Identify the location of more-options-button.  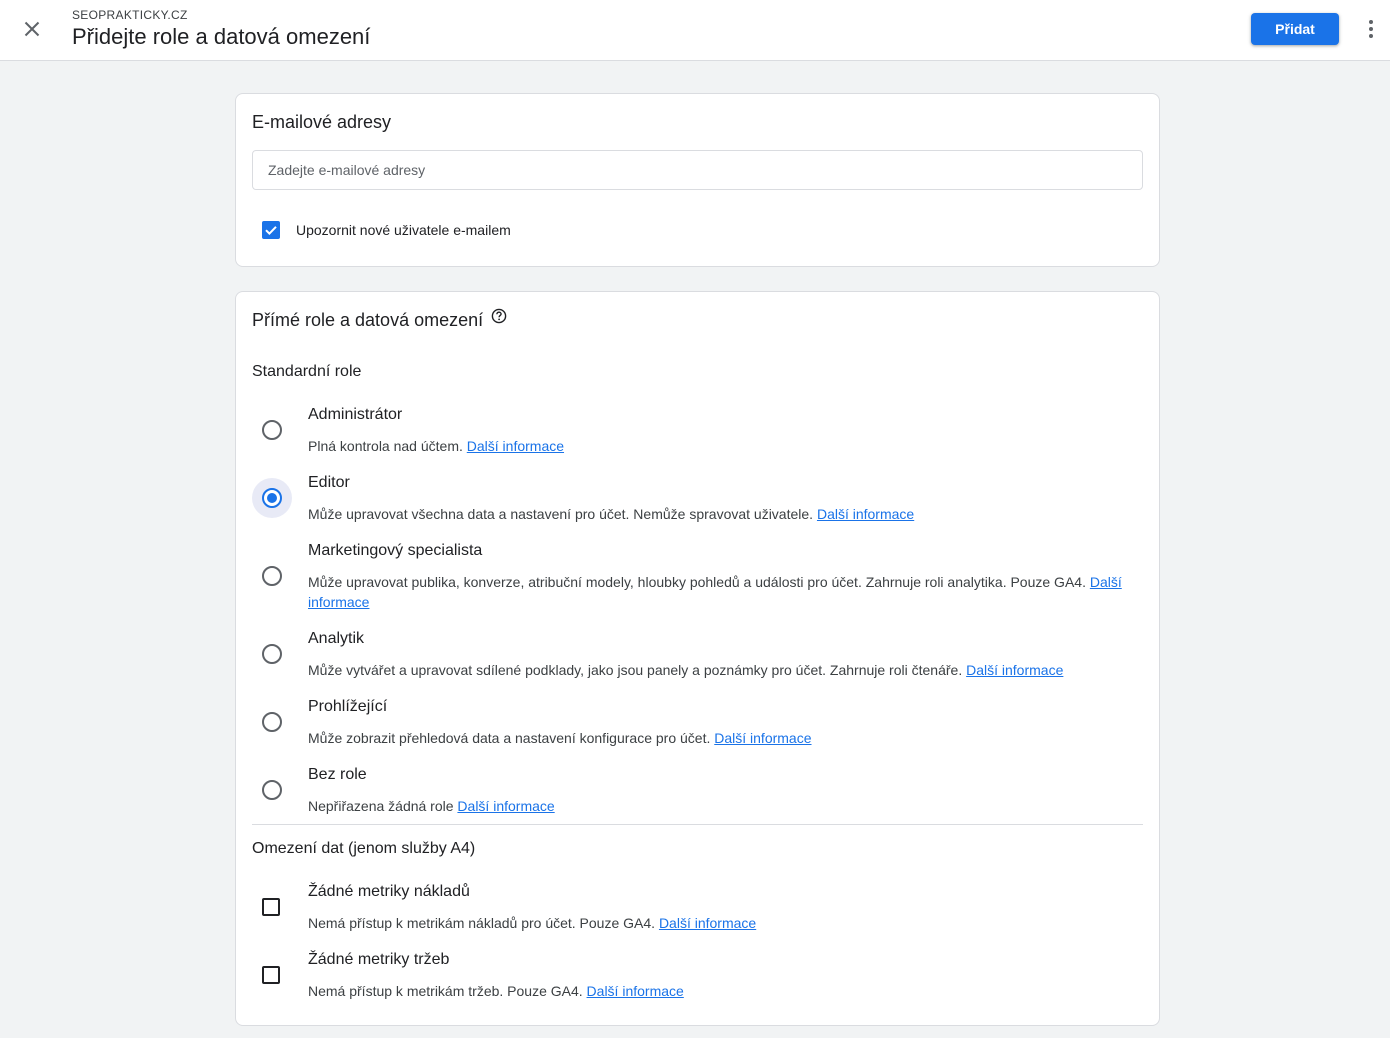
(1371, 29).